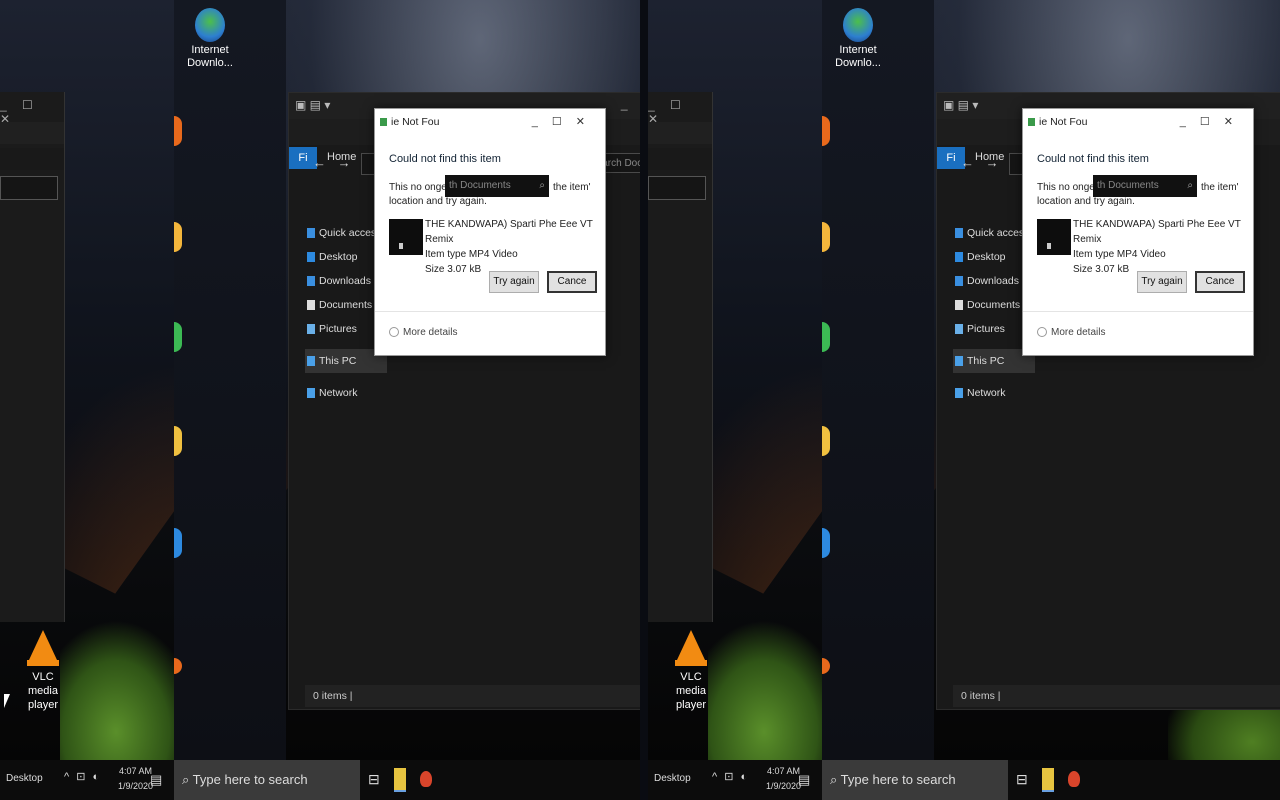 Image resolution: width=1280 pixels, height=800 pixels. I want to click on background-window-strip: _ ☐ ✕, so click(32, 357).